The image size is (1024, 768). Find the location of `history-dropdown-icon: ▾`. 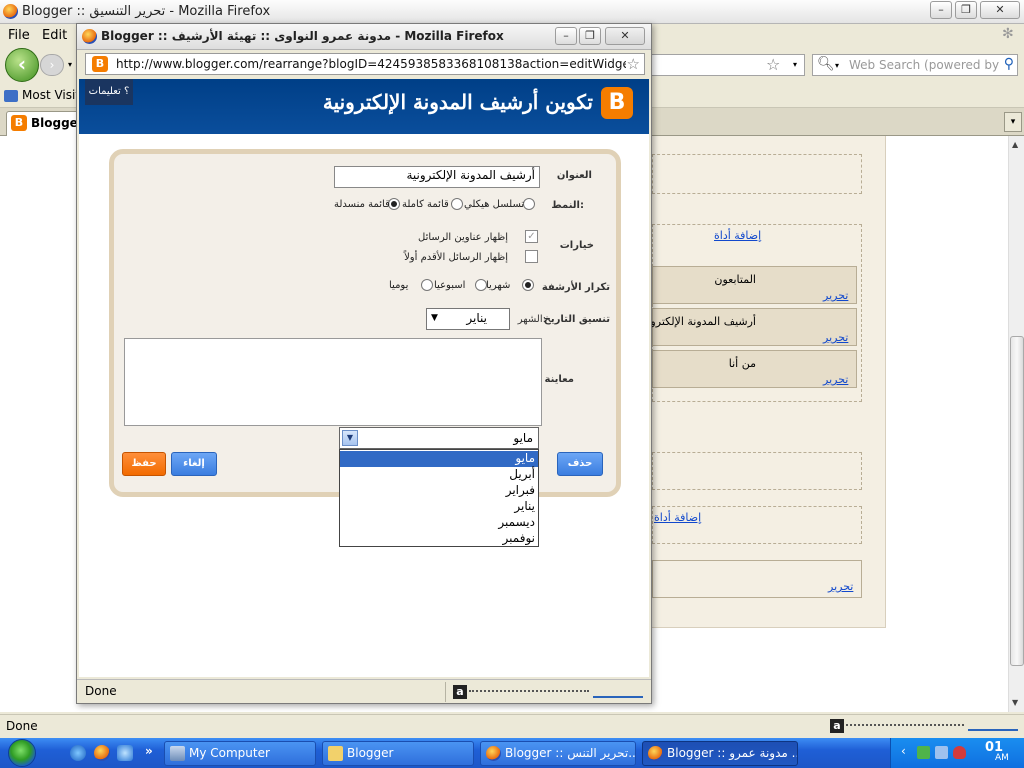

history-dropdown-icon: ▾ is located at coordinates (70, 64).